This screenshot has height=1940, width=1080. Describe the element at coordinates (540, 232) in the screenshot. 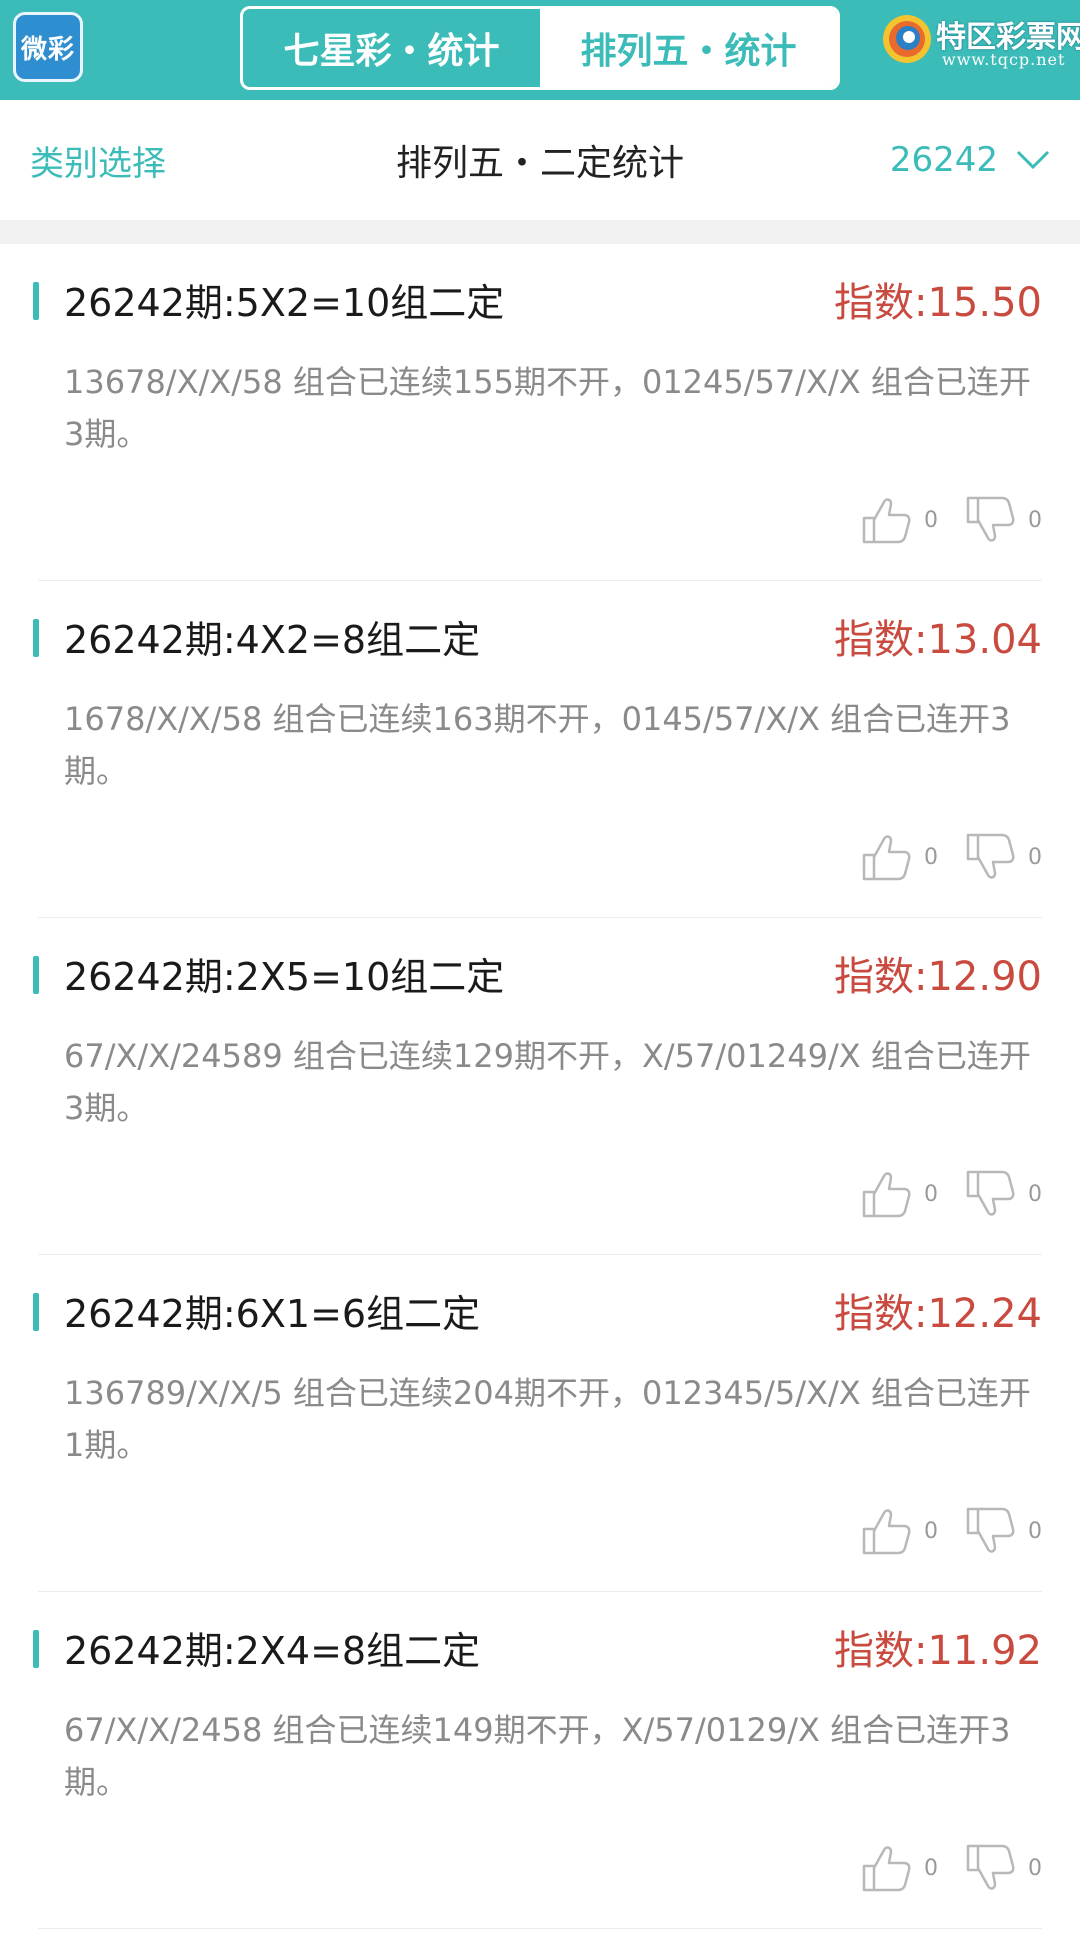

I see `section-divider` at that location.